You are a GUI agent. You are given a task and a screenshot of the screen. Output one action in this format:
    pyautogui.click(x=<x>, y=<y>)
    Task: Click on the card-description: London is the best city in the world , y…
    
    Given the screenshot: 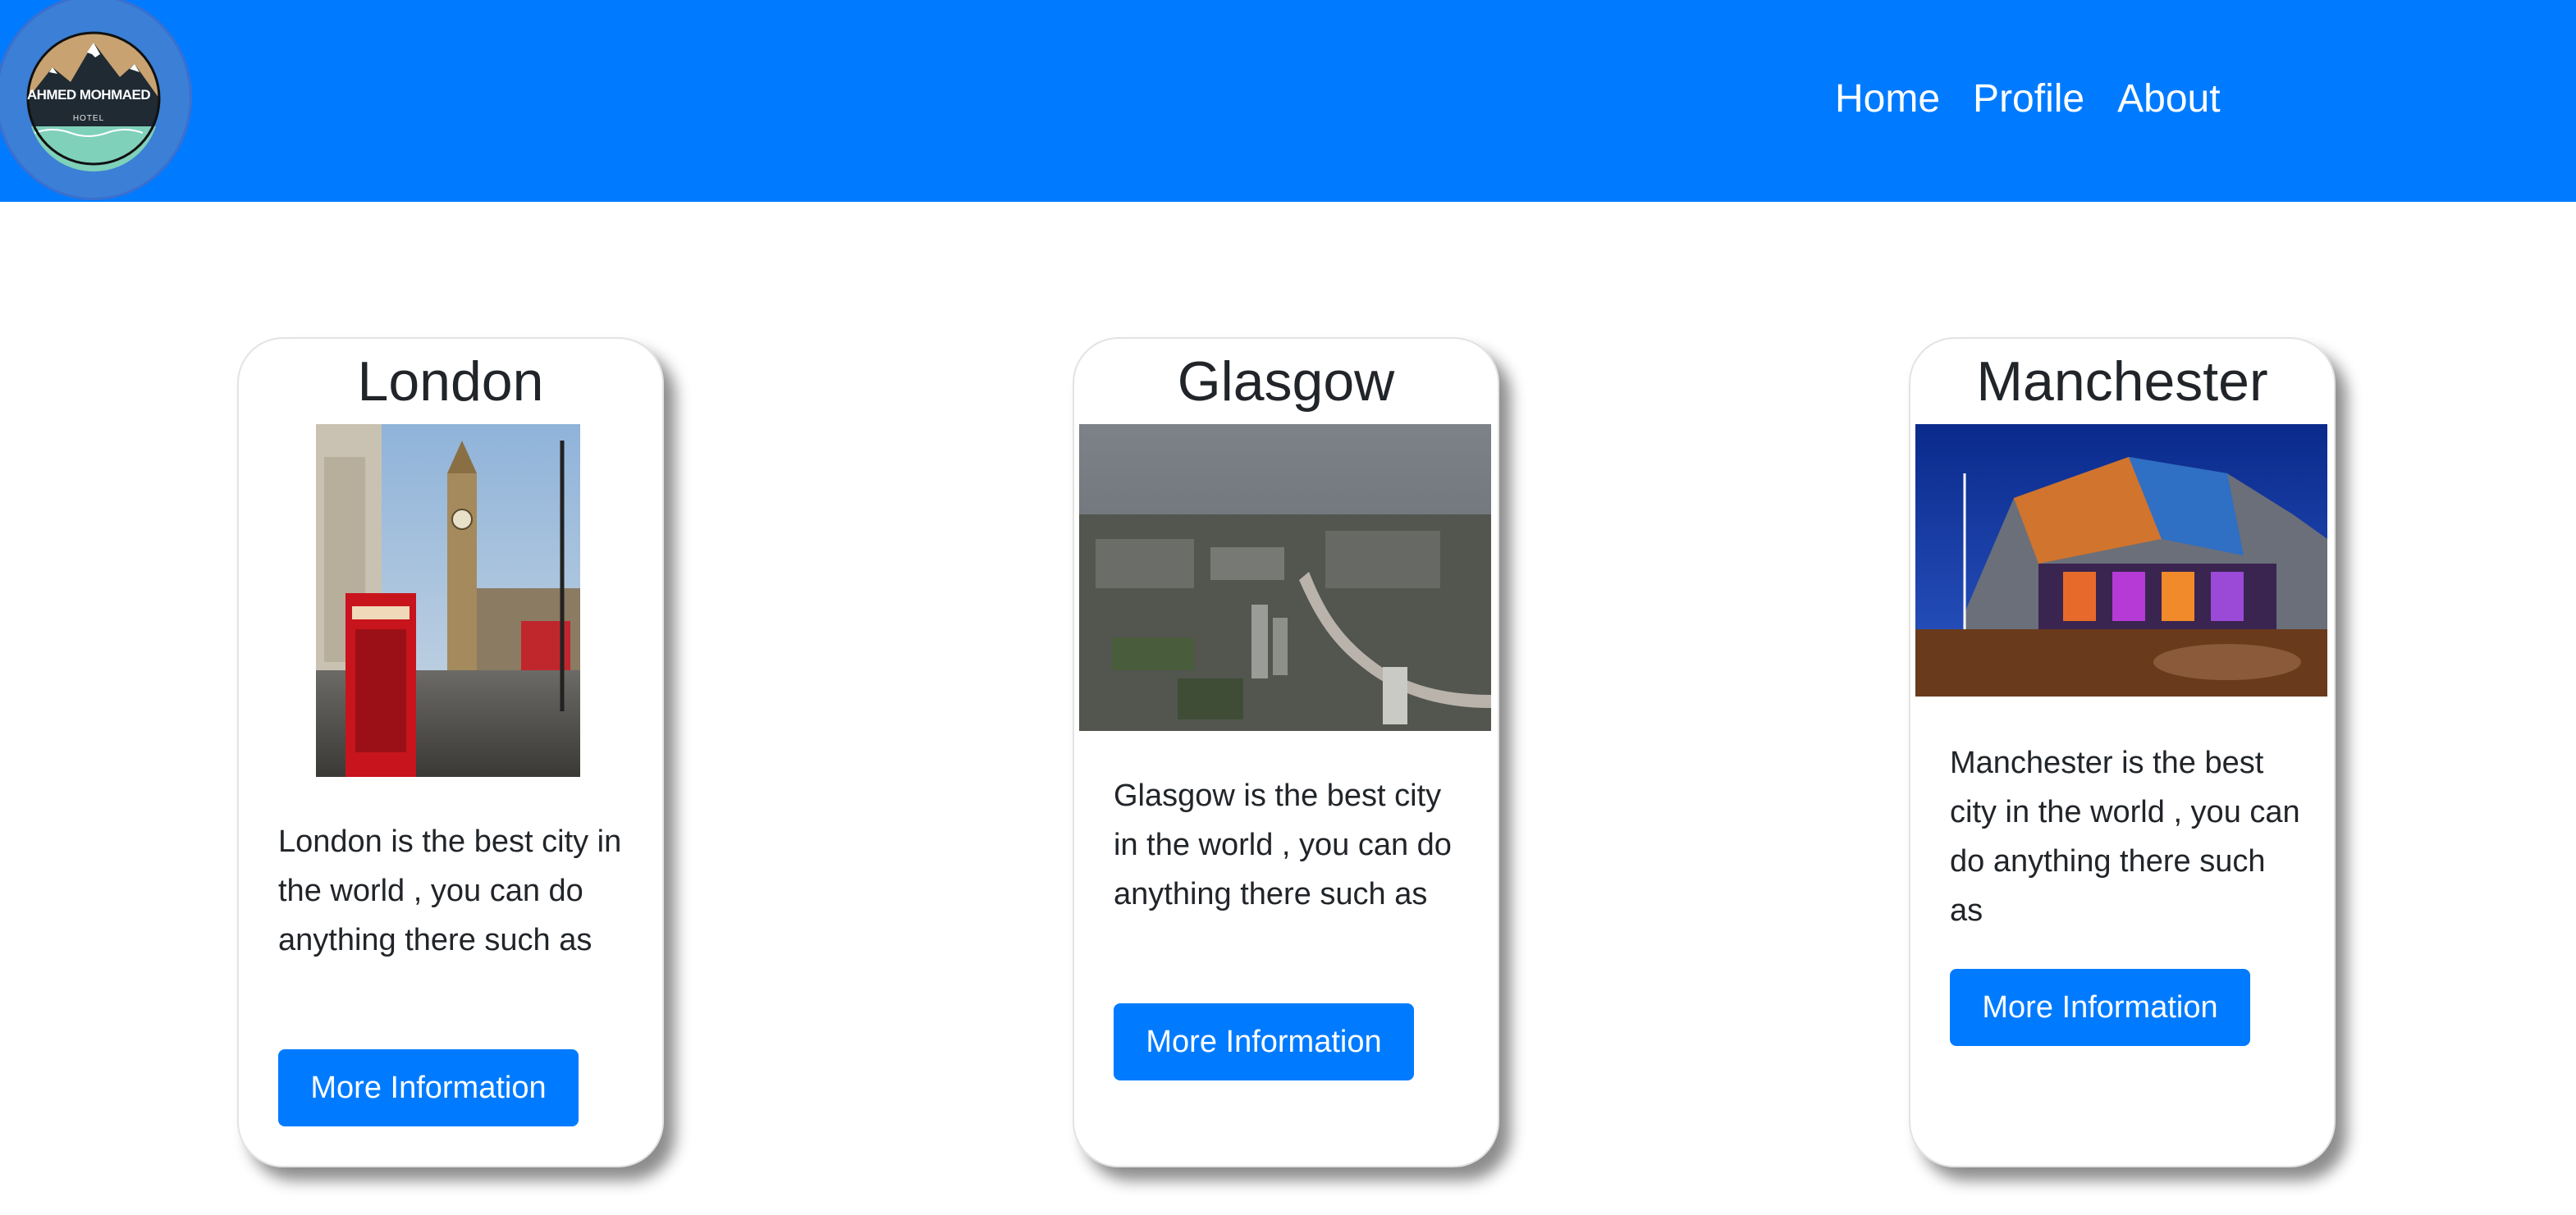 What is the action you would take?
    pyautogui.click(x=450, y=891)
    